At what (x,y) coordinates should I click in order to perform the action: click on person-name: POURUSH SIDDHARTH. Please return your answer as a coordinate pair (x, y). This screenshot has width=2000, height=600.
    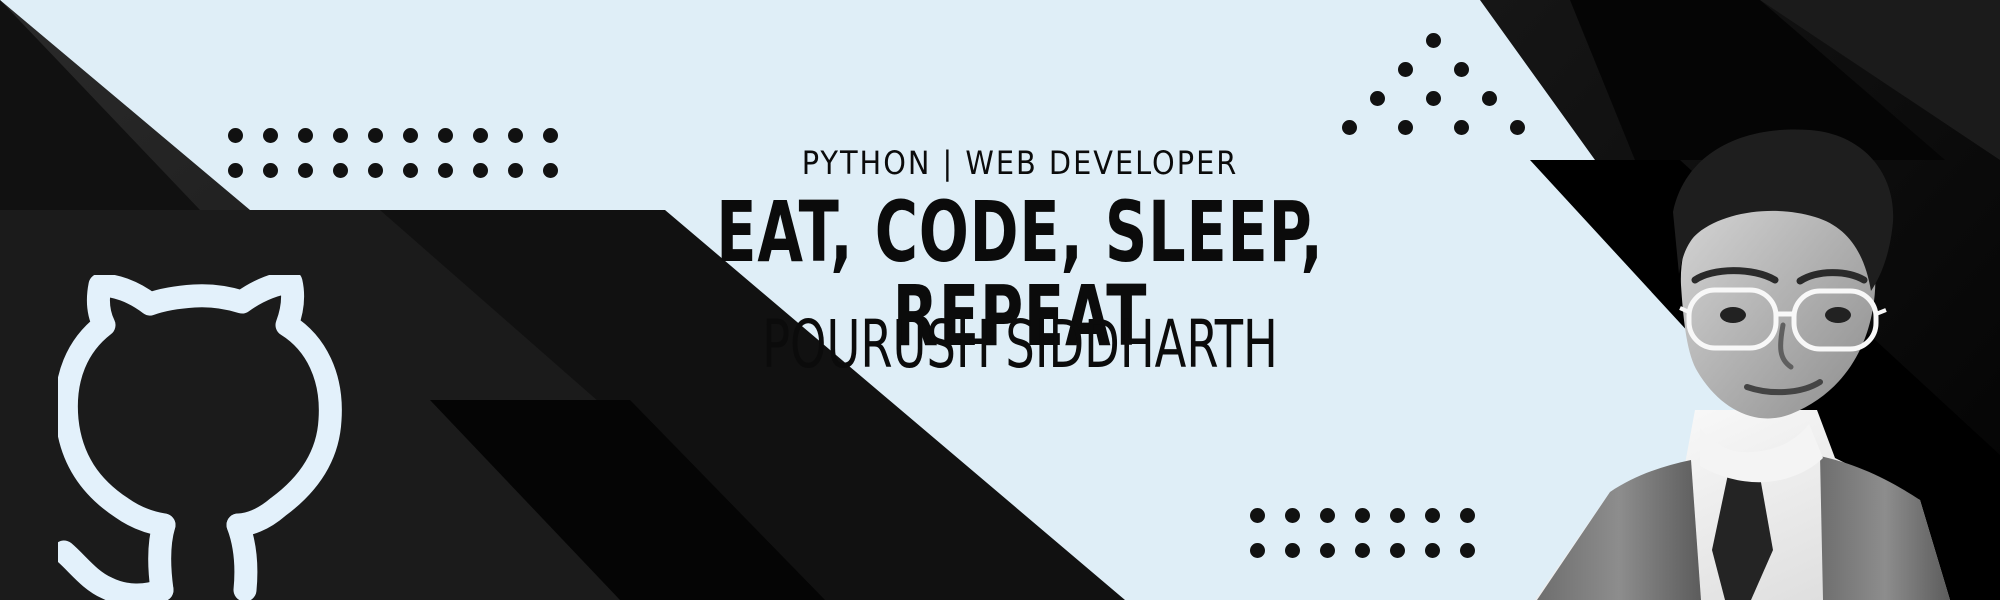
    Looking at the image, I should click on (1020, 344).